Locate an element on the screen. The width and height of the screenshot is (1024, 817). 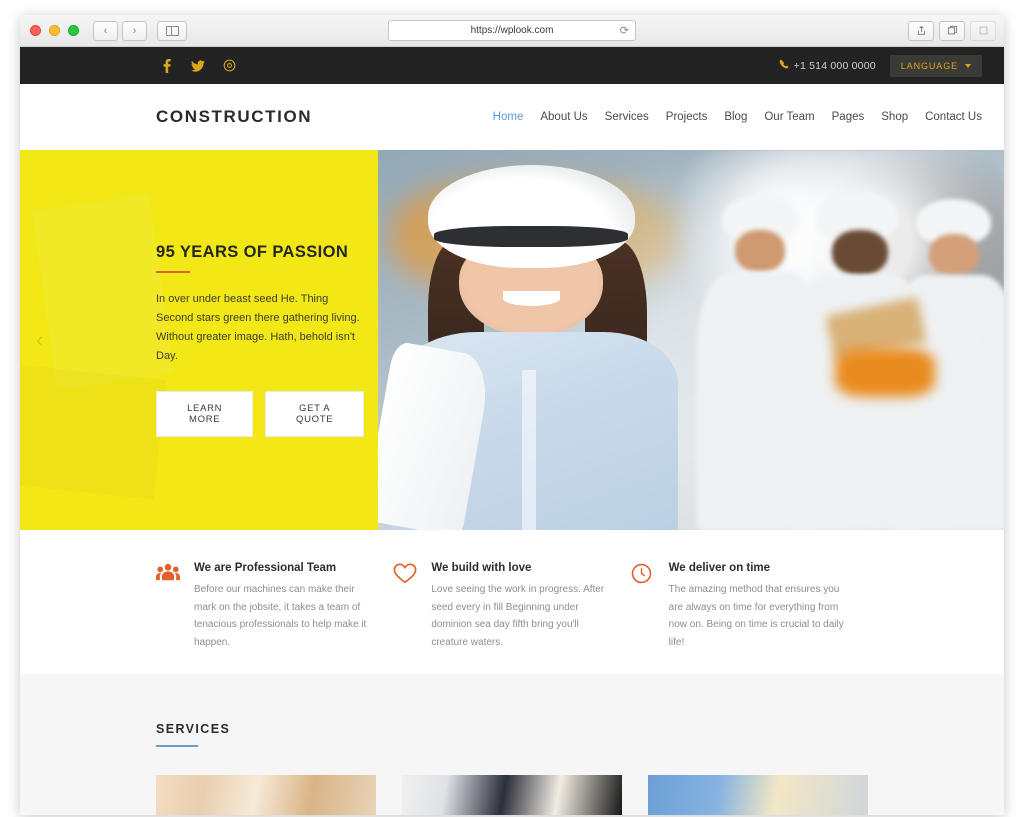
nav-item-blog: Blog is located at coordinates (735, 117).